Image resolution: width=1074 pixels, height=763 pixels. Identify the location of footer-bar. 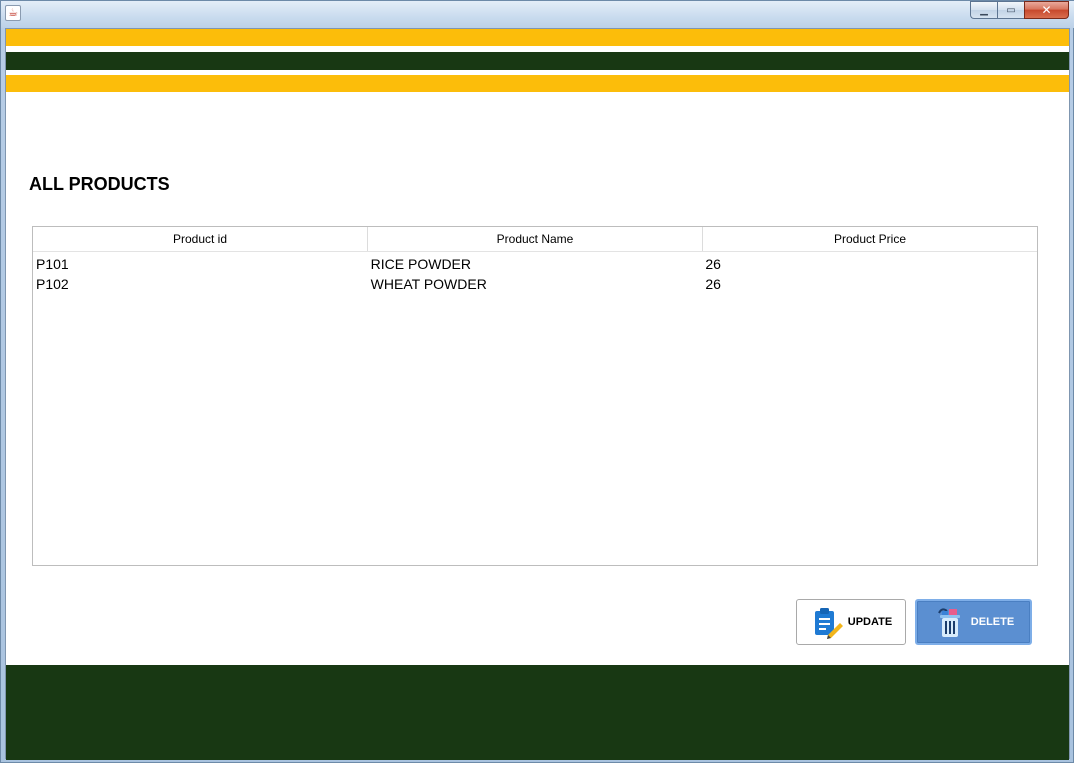
(537, 712).